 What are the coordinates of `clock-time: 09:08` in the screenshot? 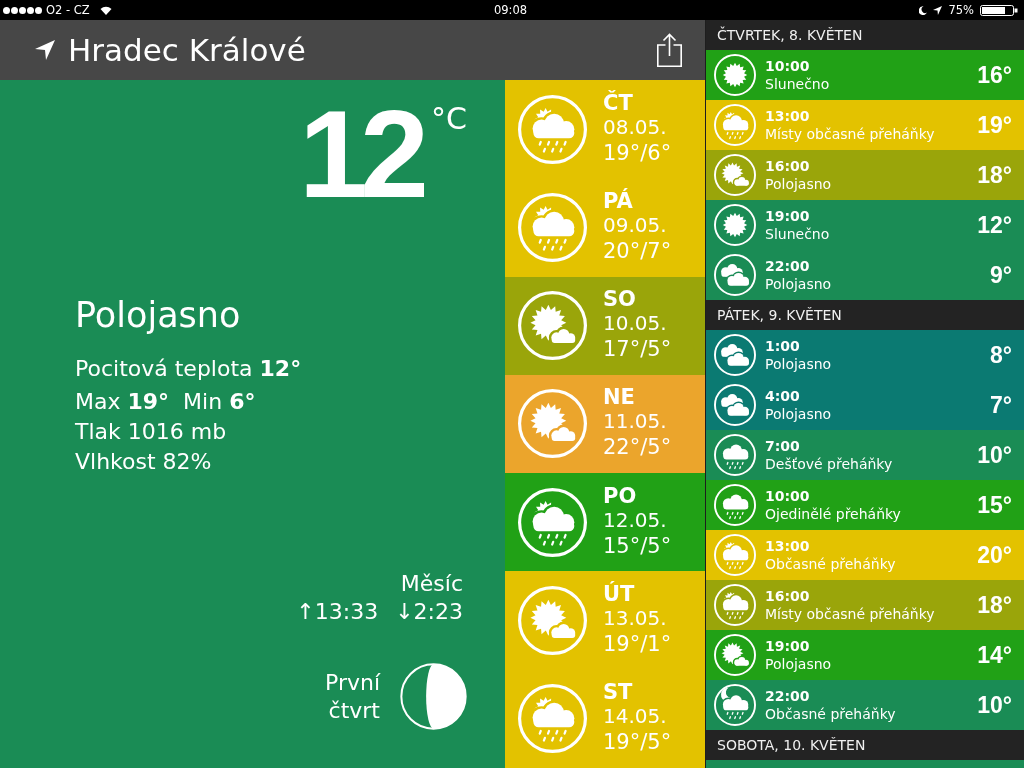 It's located at (510, 10).